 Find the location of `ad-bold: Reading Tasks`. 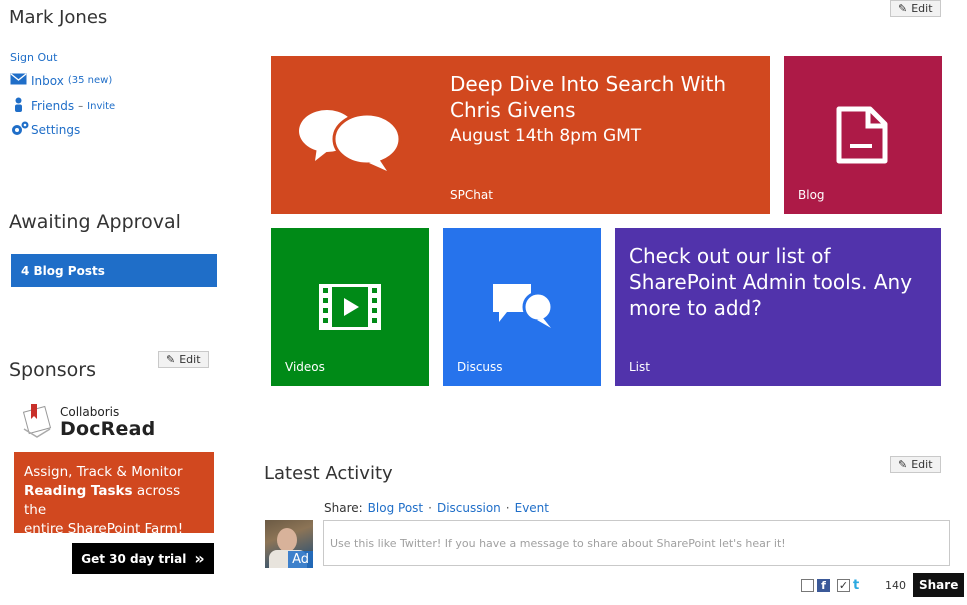

ad-bold: Reading Tasks is located at coordinates (78, 491).